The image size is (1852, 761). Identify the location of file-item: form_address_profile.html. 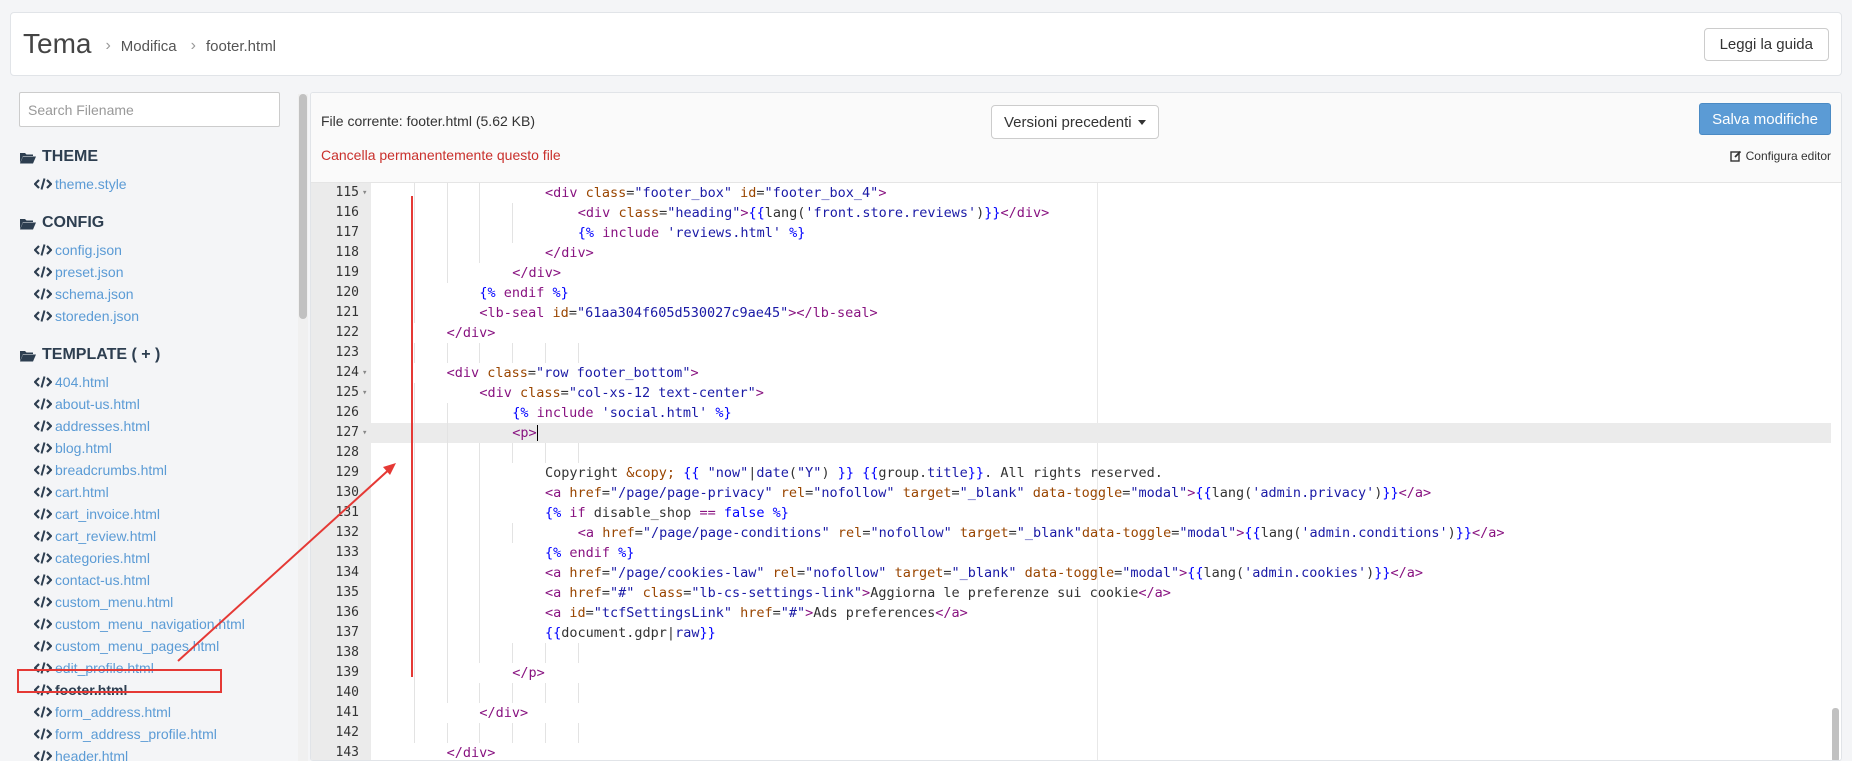
(155, 734).